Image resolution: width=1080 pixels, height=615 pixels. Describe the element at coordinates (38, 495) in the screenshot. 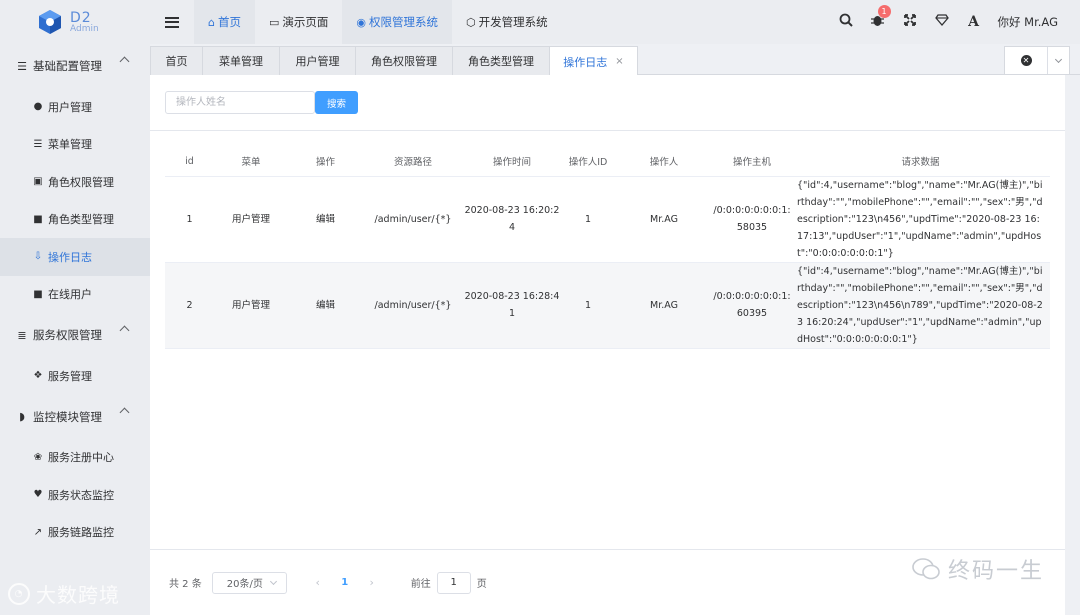

I see `heartbeat-icon: ♥` at that location.